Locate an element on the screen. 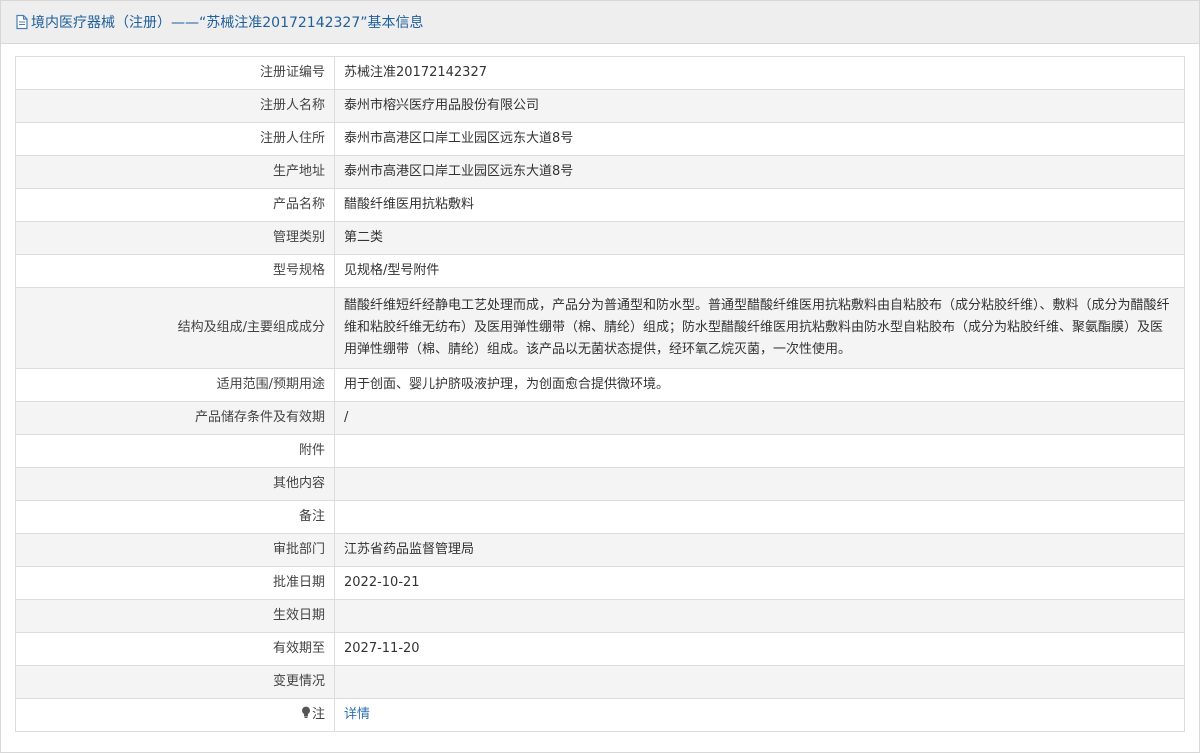  row-label: 型号规格 is located at coordinates (175, 271).